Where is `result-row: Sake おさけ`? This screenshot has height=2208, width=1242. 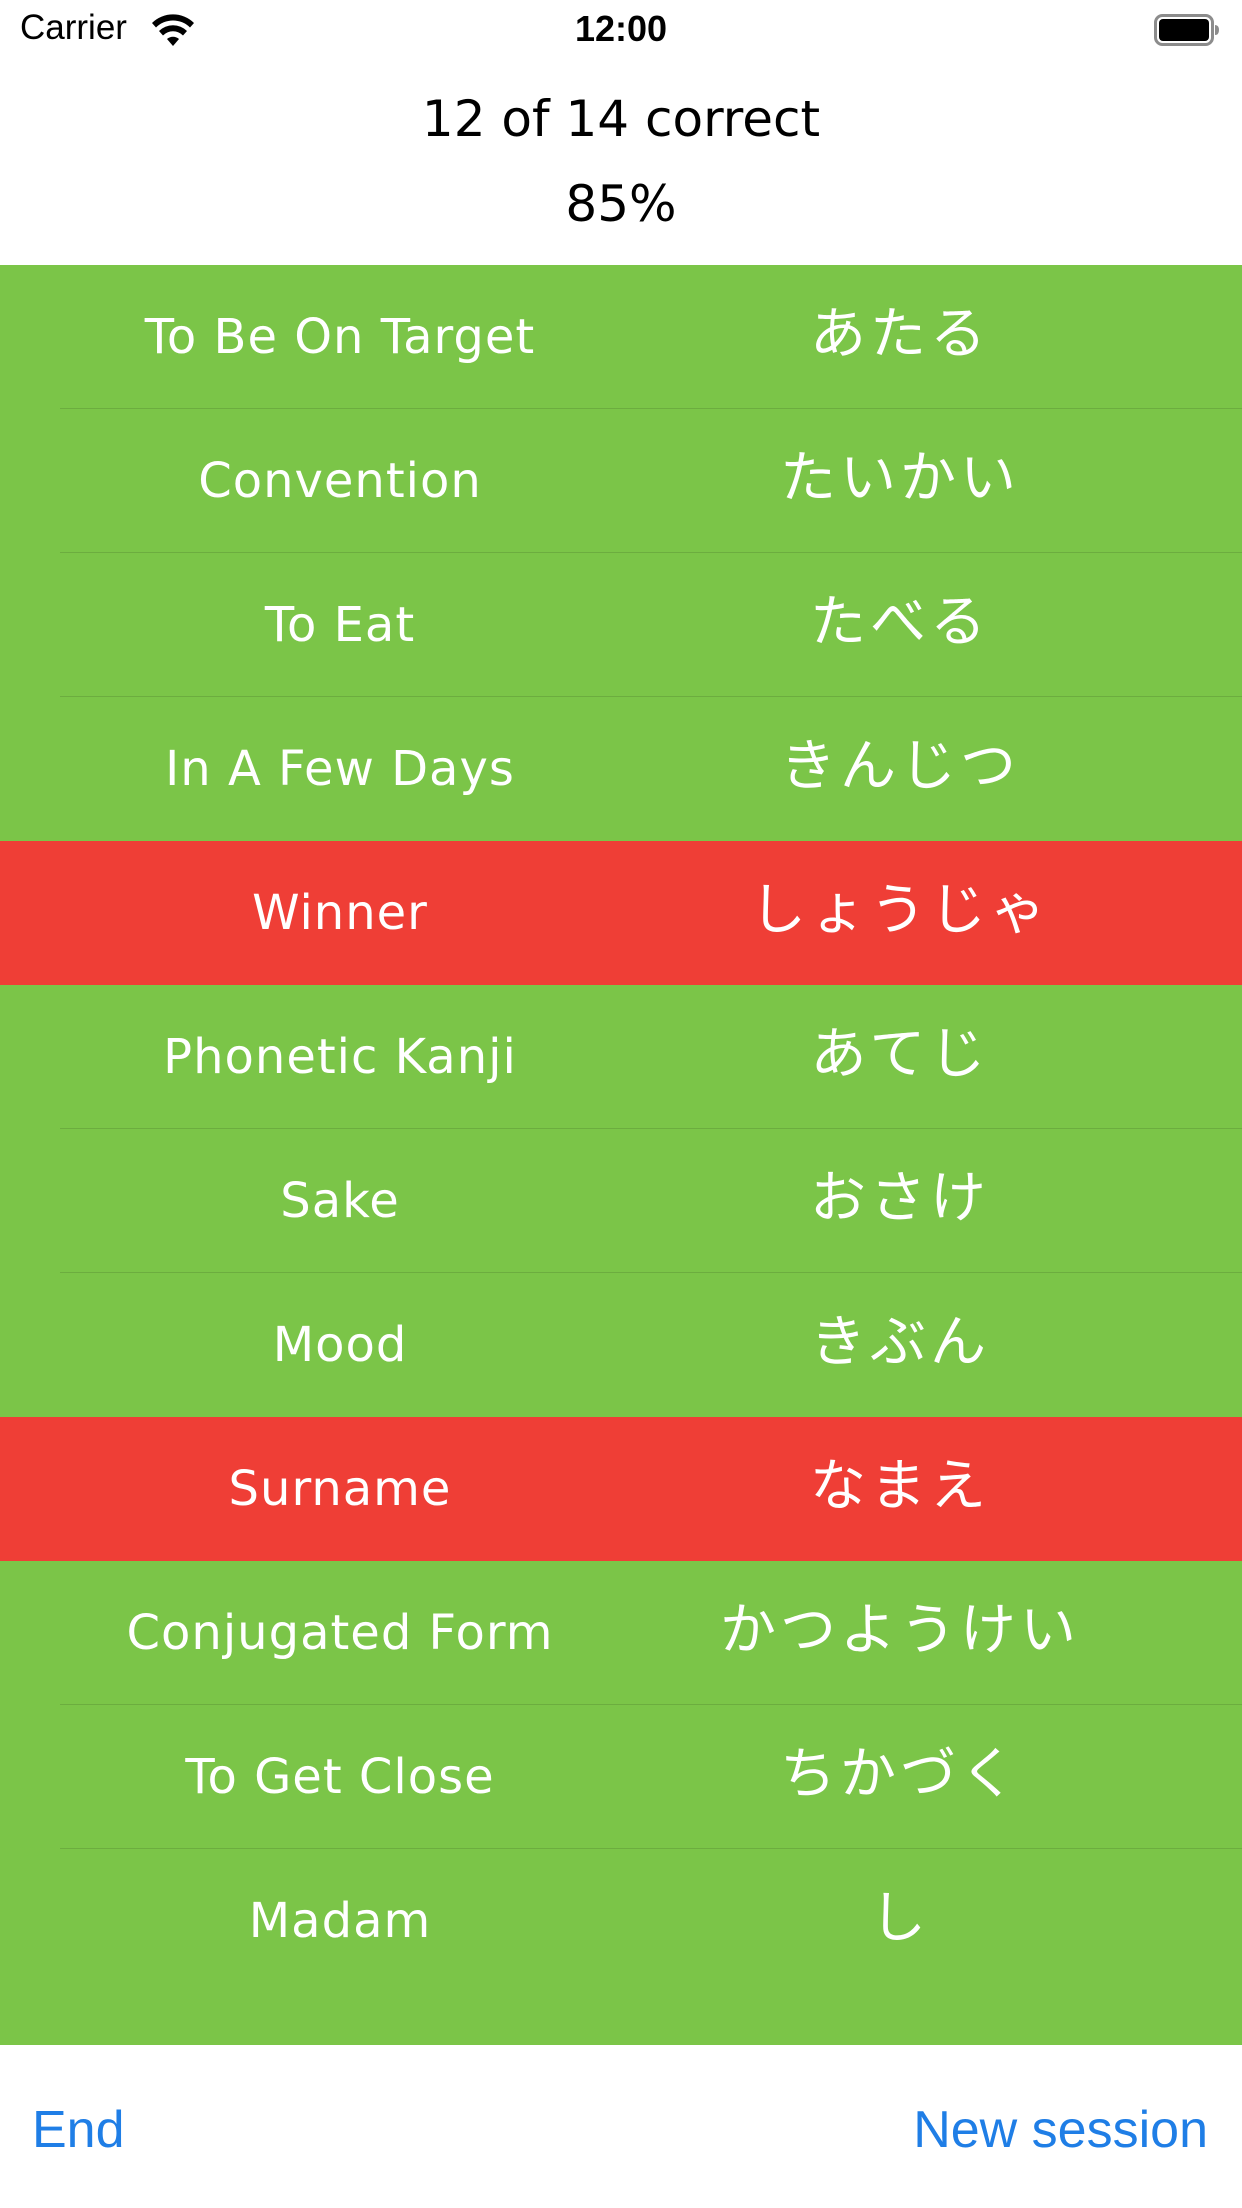 result-row: Sake おさけ is located at coordinates (621, 1201).